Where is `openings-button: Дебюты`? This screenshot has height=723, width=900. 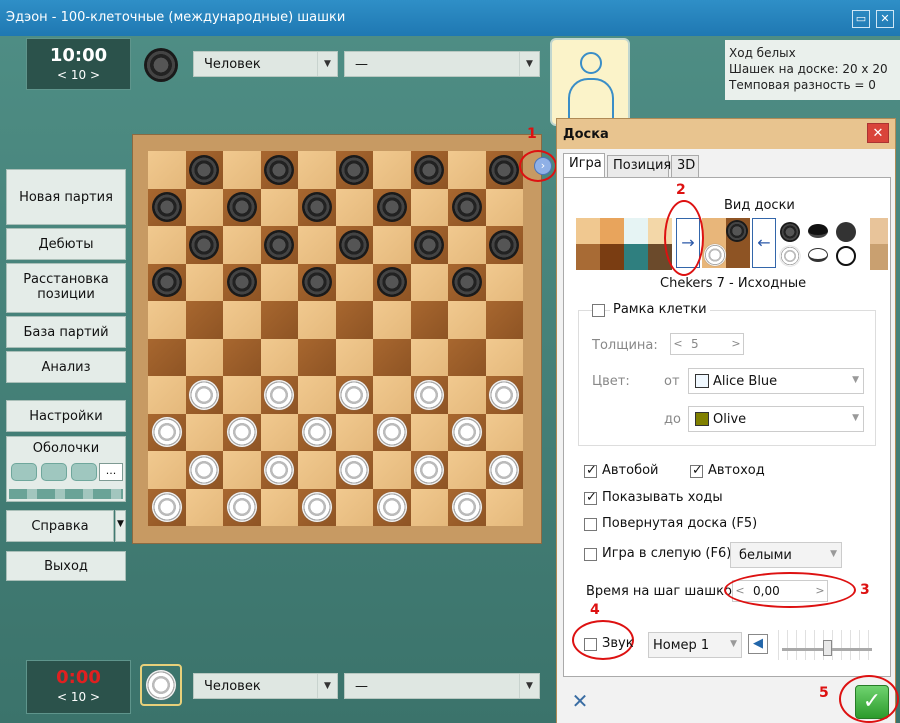 openings-button: Дебюты is located at coordinates (66, 244).